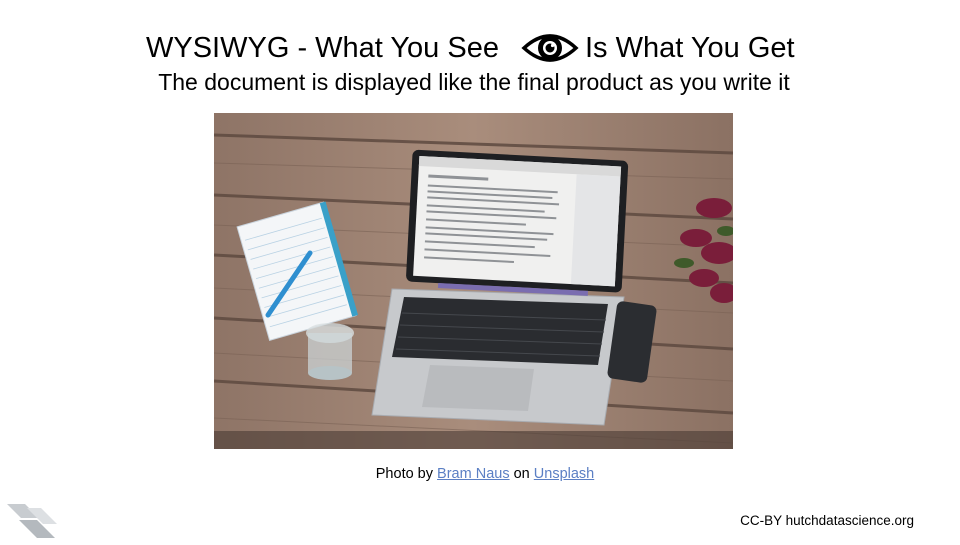  Describe the element at coordinates (404, 474) in the screenshot. I see `credit-prefix: Photo by` at that location.